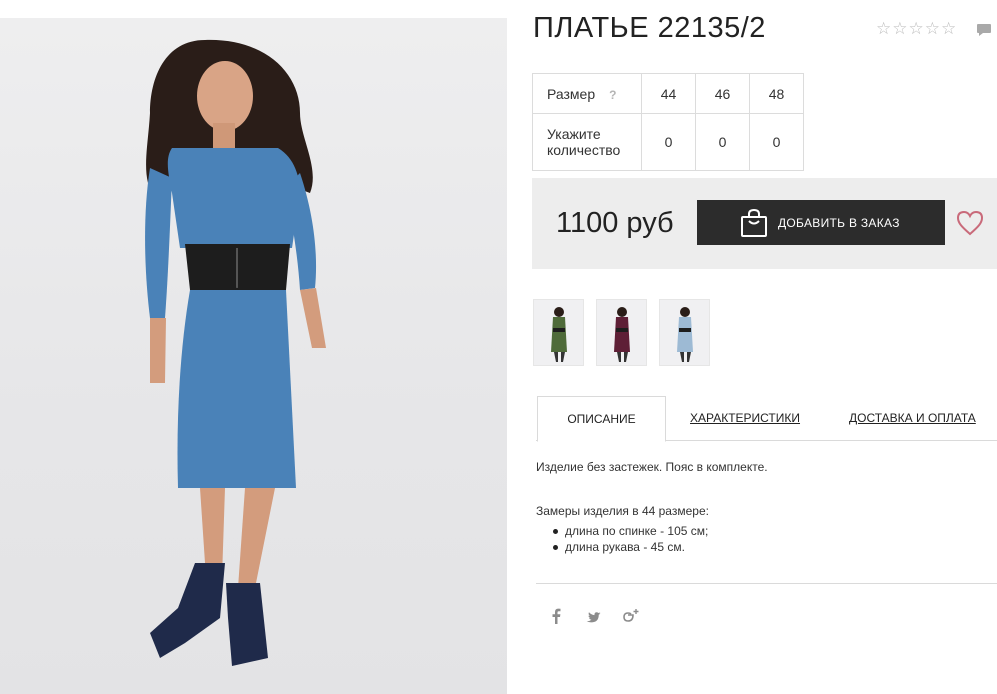 Image resolution: width=997 pixels, height=694 pixels. What do you see at coordinates (912, 418) in the screenshot?
I see `tab-delivery-payment: ДОСТАВКА И ОПЛАТА` at bounding box center [912, 418].